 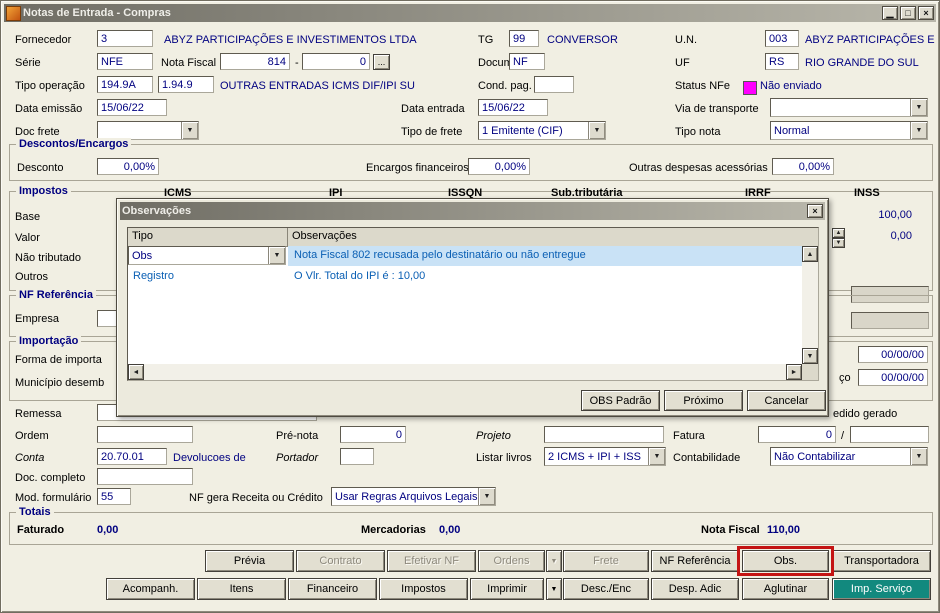 What do you see at coordinates (606, 589) in the screenshot?
I see `desc-enc-button: Desc./Enc` at bounding box center [606, 589].